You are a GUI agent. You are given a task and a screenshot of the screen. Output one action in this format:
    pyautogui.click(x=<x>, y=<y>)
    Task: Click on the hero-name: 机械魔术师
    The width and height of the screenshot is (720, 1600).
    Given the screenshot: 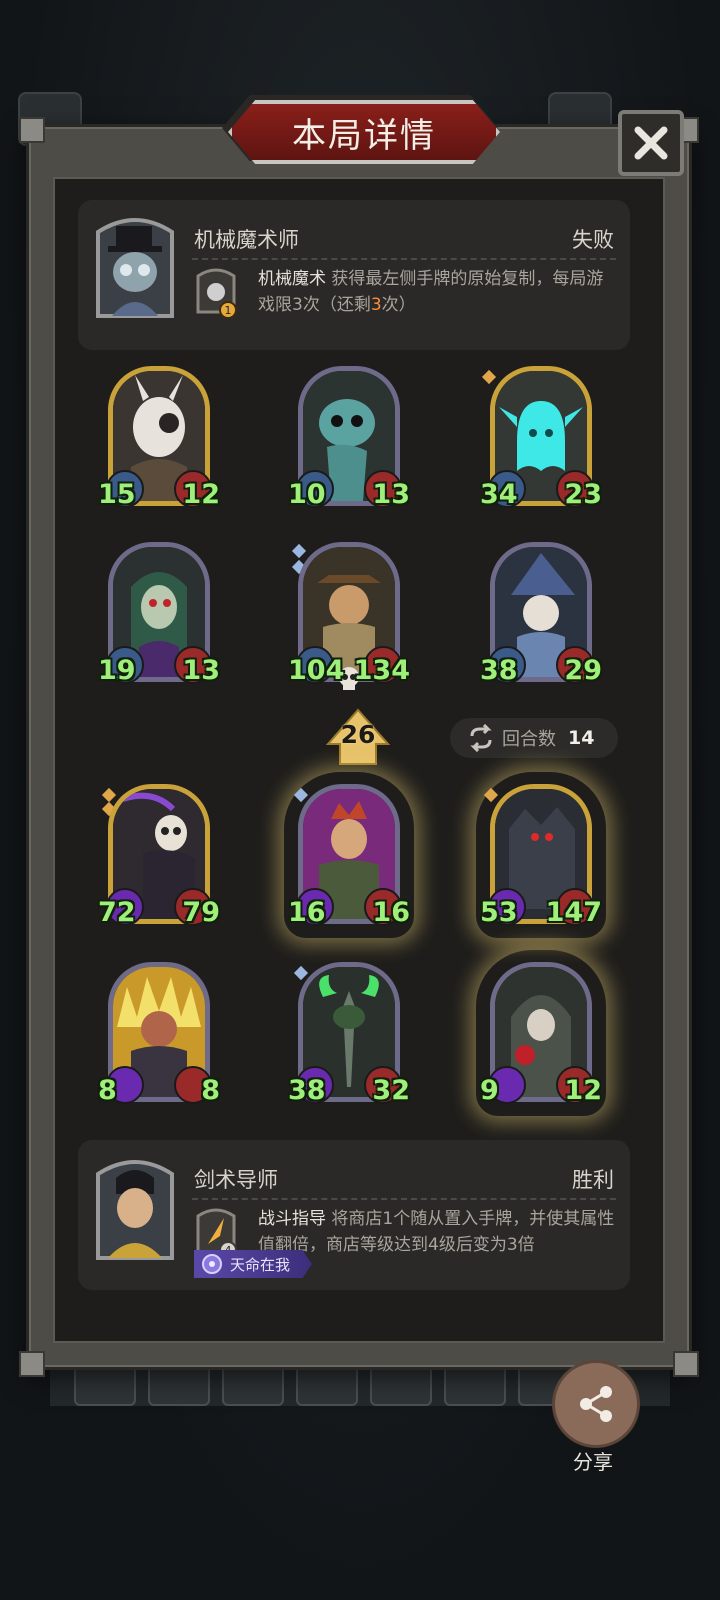 What is the action you would take?
    pyautogui.click(x=246, y=240)
    